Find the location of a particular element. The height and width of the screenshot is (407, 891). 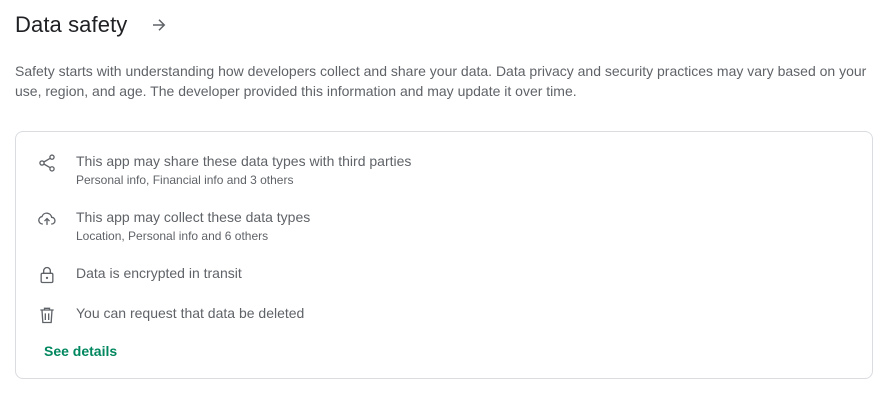

section-header: Data safety is located at coordinates (93, 25).